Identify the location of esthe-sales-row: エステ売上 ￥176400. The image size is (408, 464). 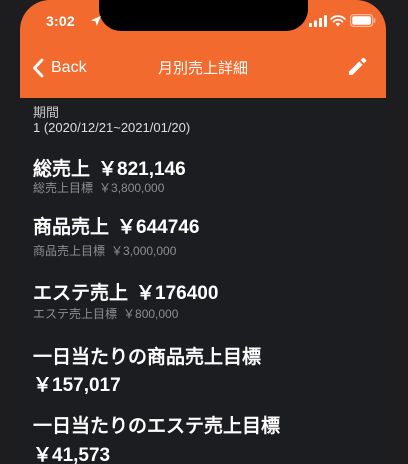
(125, 291).